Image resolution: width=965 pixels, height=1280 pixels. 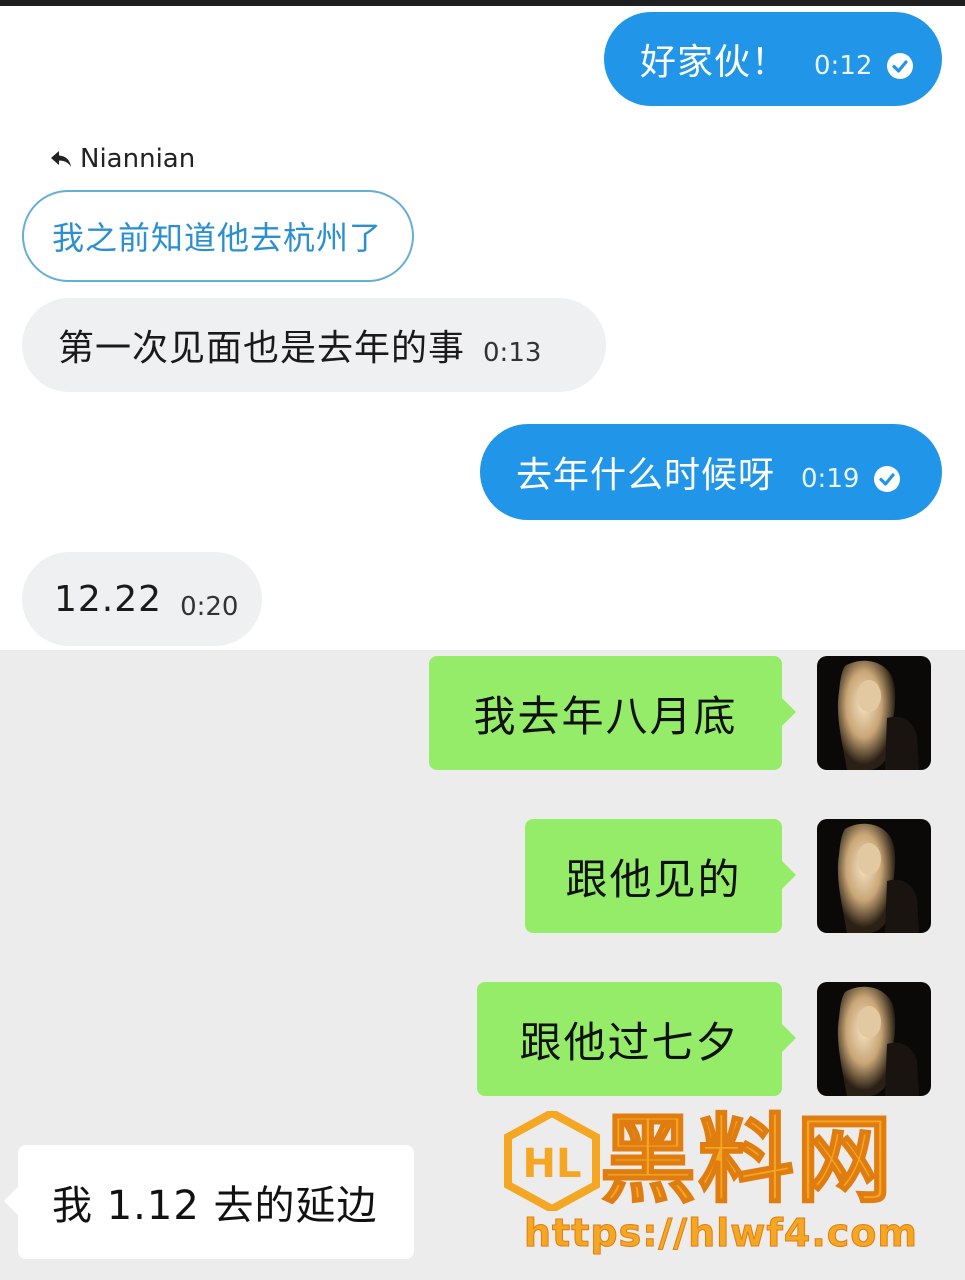 What do you see at coordinates (646, 475) in the screenshot?
I see `message-text: 去年什么时候呀` at bounding box center [646, 475].